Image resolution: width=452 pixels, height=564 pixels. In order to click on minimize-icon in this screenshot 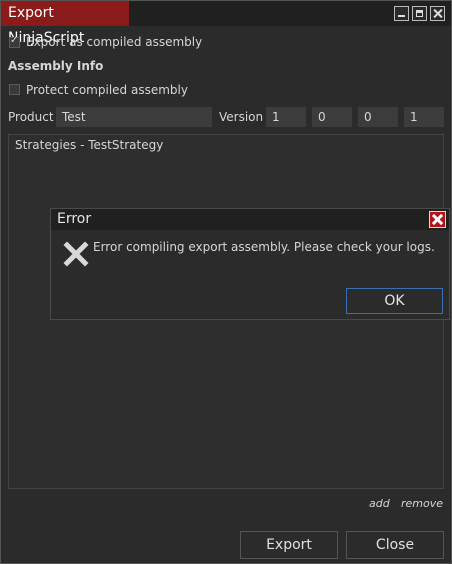, I will do `click(401, 13)`.